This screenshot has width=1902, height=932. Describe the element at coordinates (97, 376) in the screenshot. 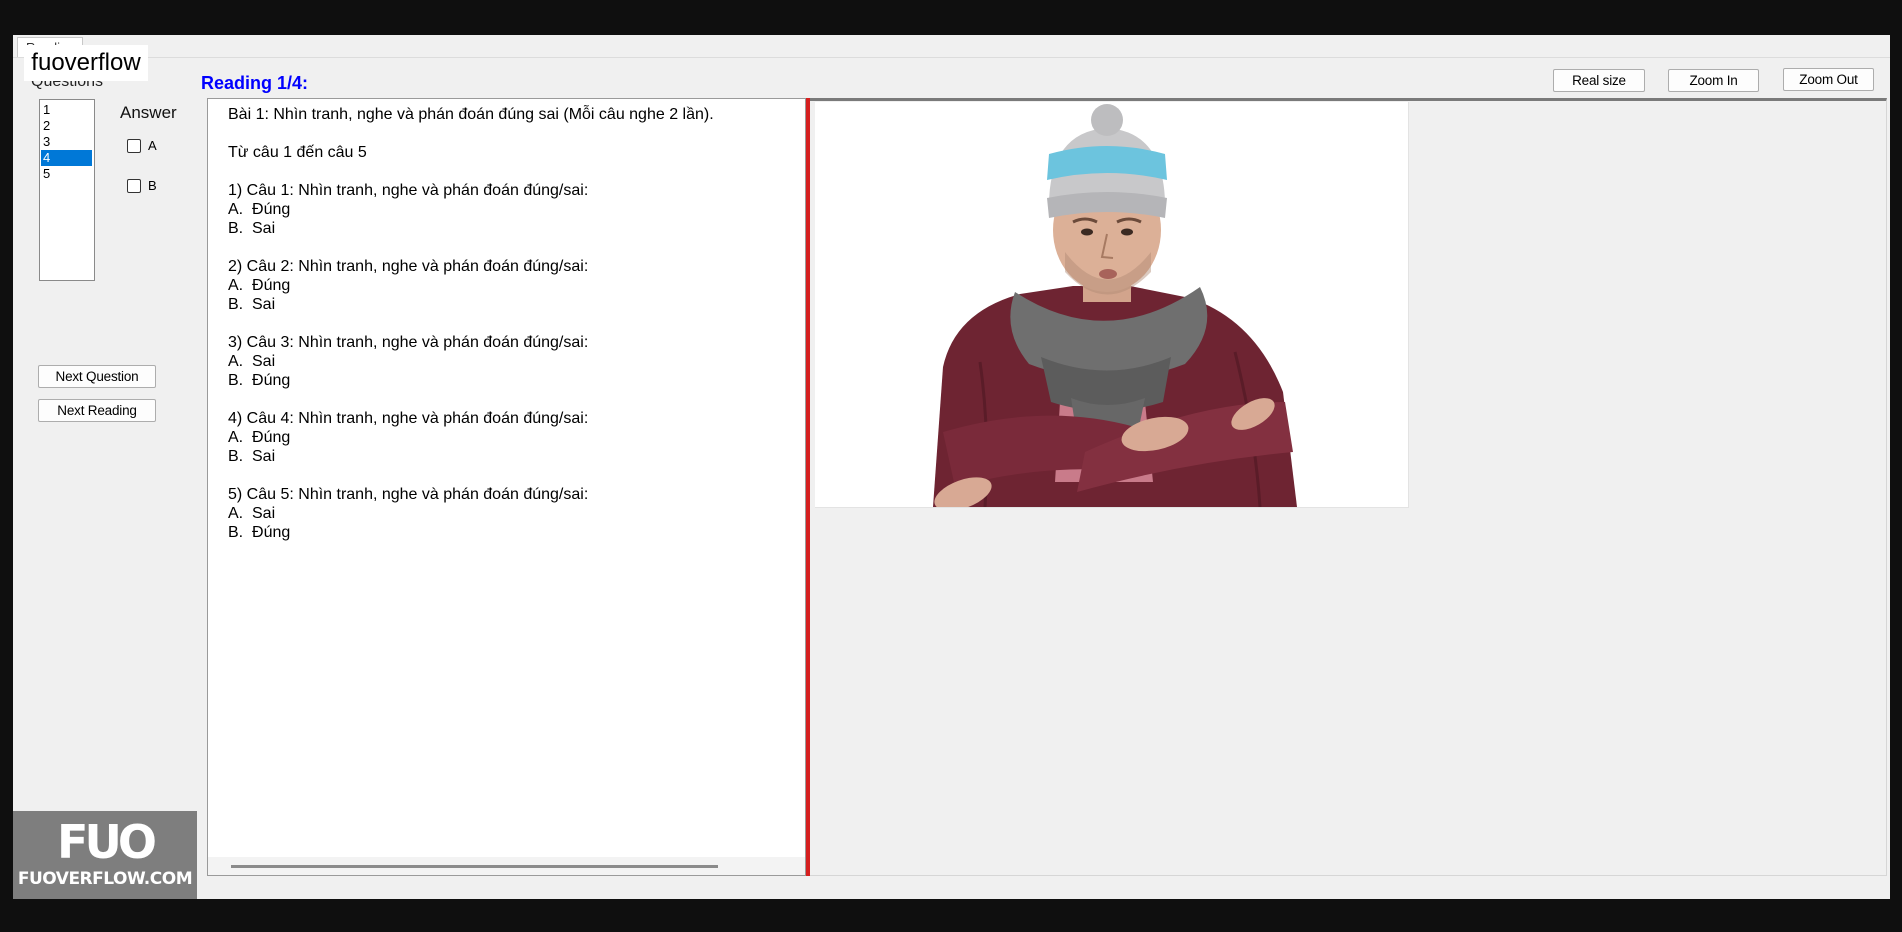

I see `next-question-button: Next Question` at that location.